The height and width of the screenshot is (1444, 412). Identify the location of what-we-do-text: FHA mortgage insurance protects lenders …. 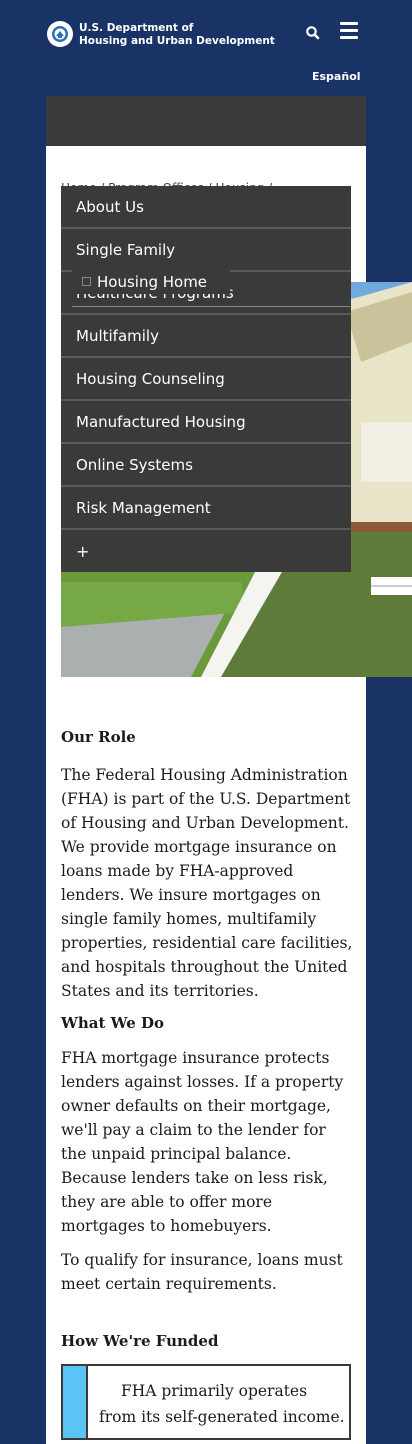
(202, 1142).